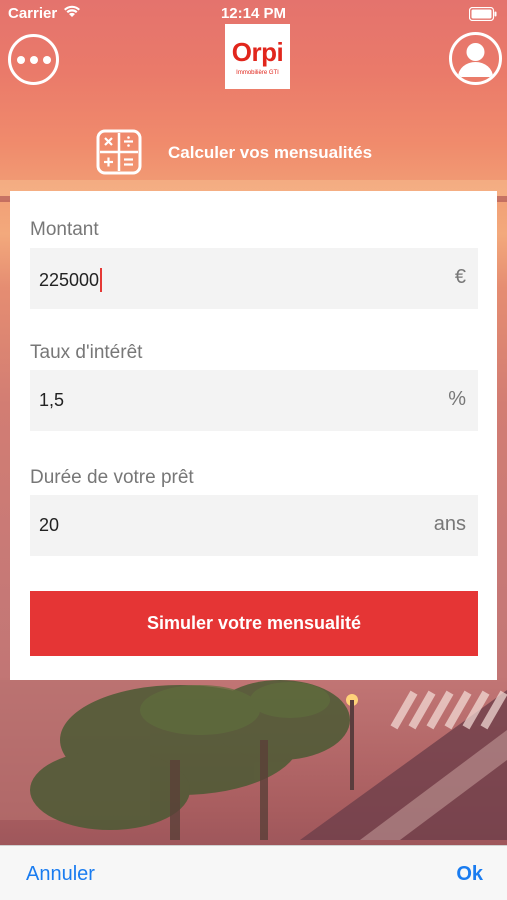 The width and height of the screenshot is (507, 900). I want to click on duration-unit: ans, so click(449, 524).